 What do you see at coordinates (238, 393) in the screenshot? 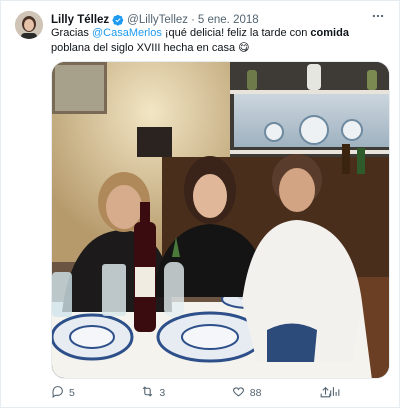
I see `like-icon` at bounding box center [238, 393].